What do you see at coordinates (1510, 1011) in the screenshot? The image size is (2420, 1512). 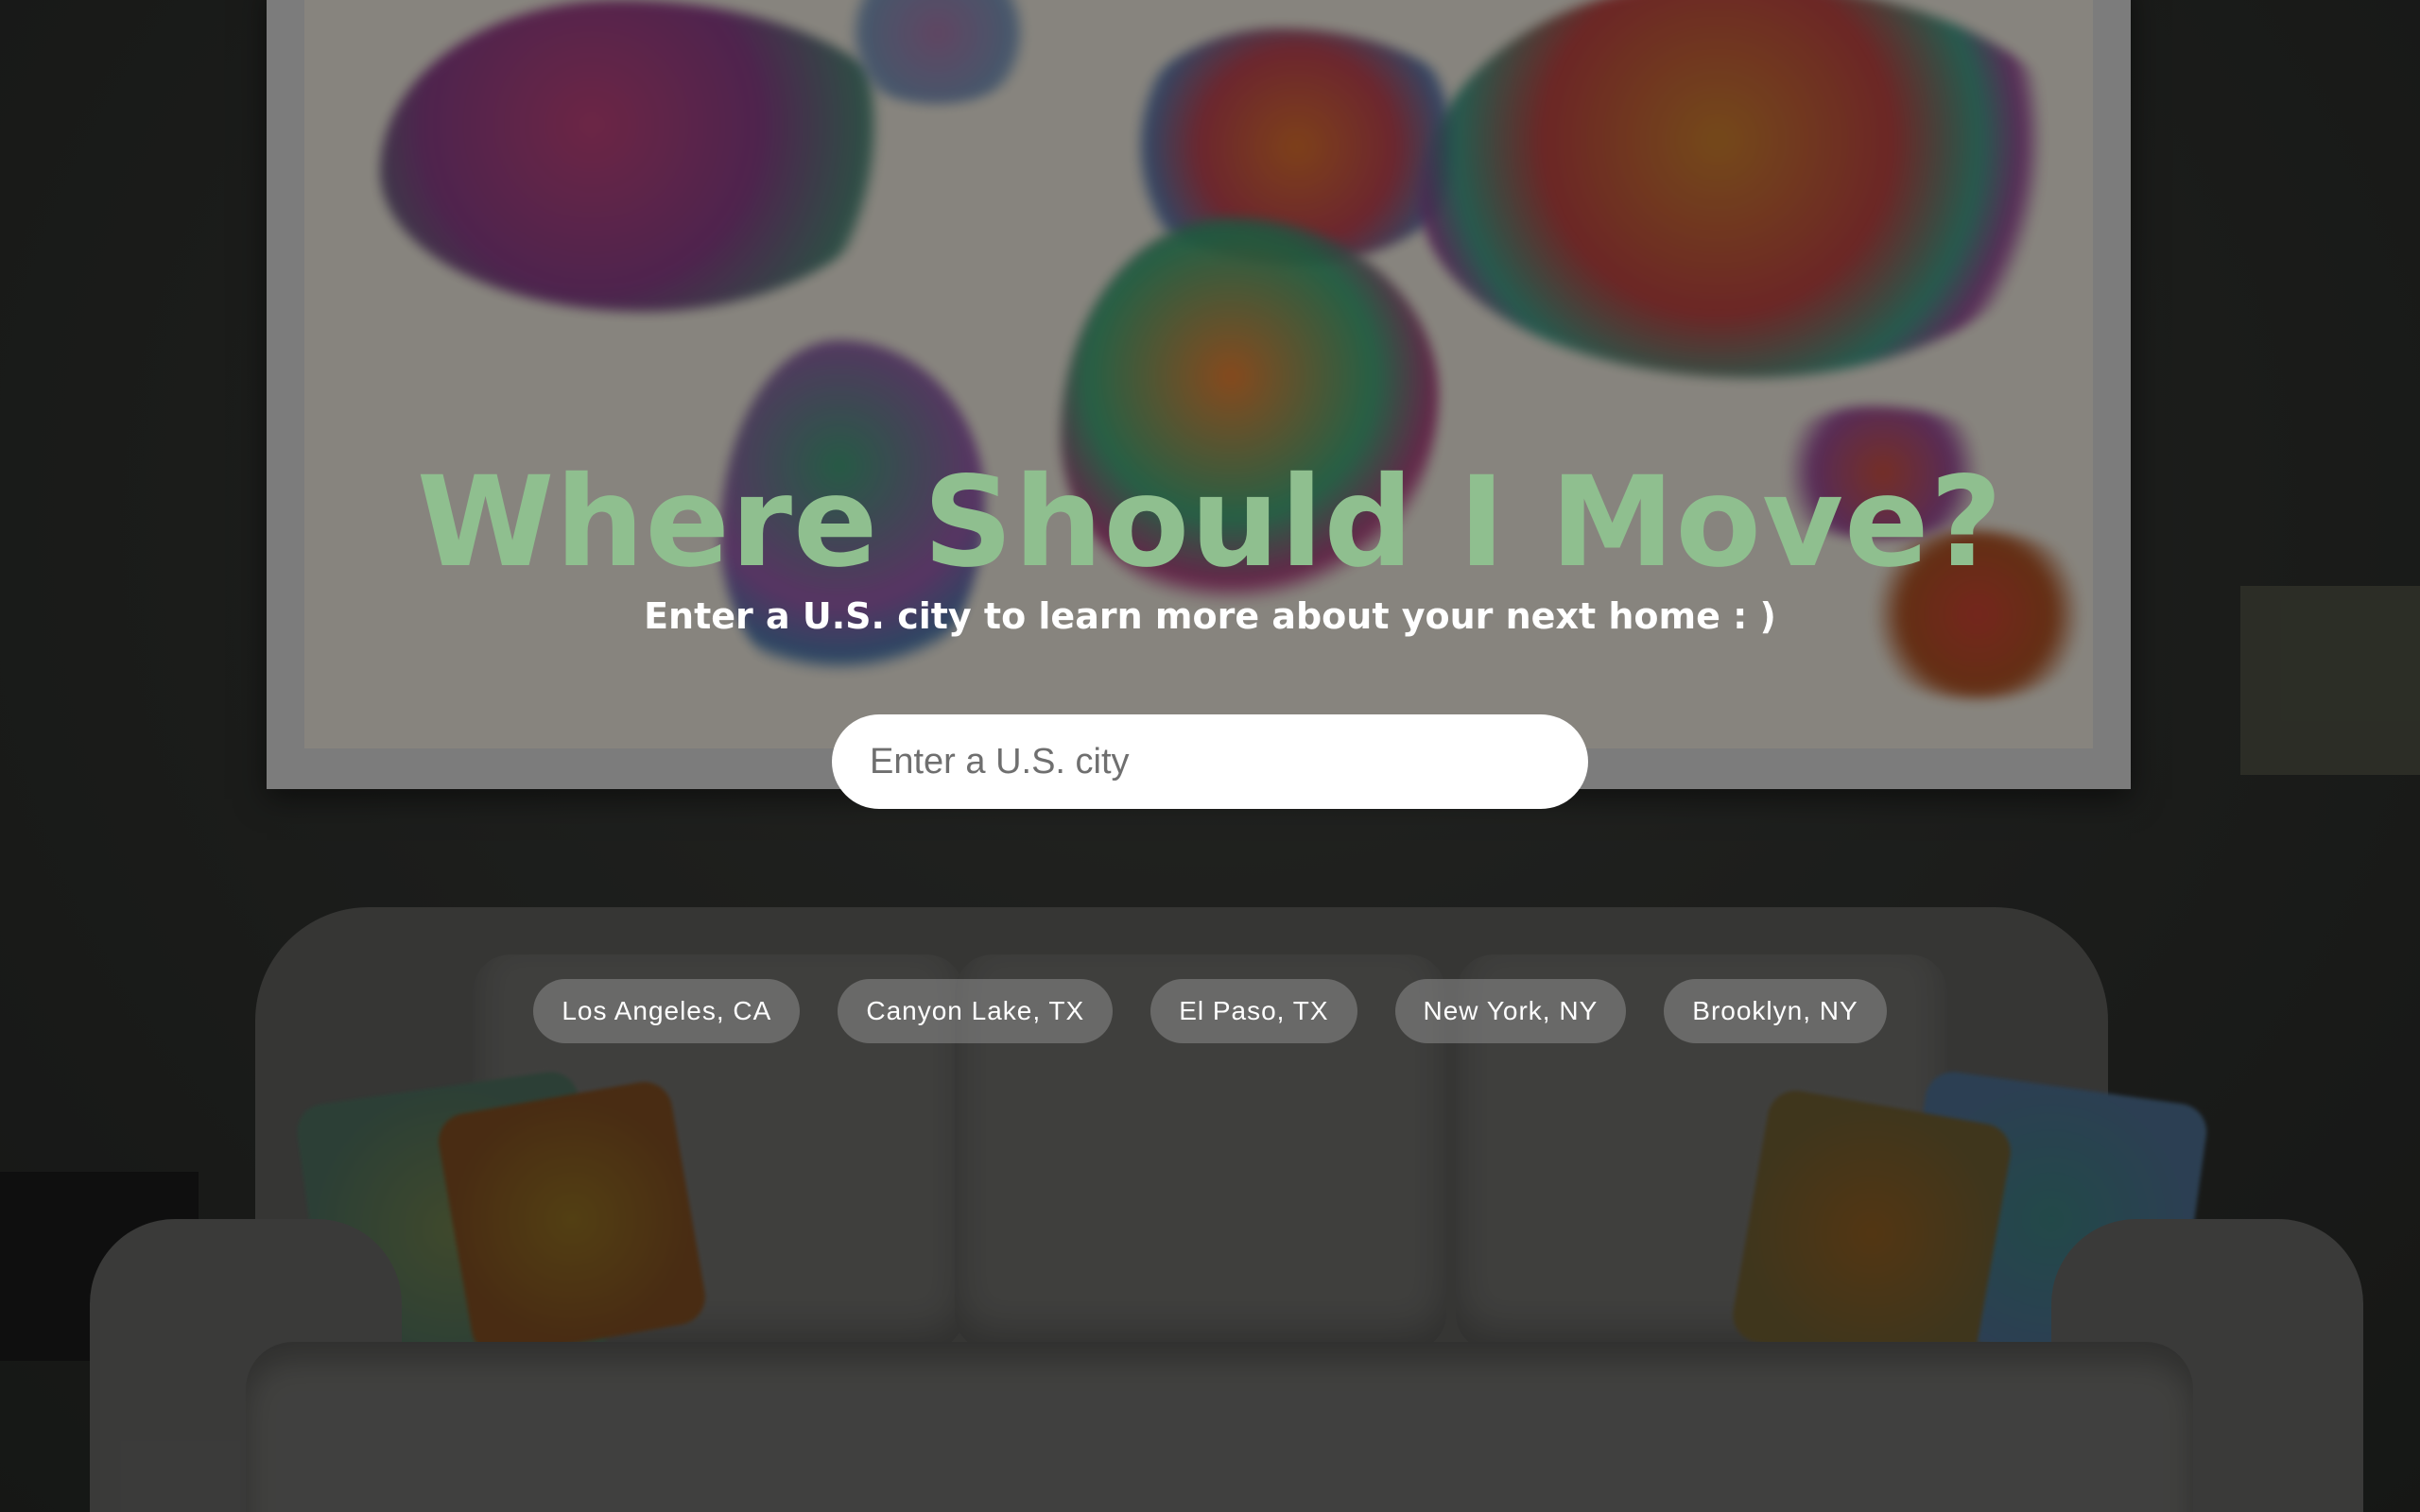 I see `city-chip-new-york: New York, NY` at bounding box center [1510, 1011].